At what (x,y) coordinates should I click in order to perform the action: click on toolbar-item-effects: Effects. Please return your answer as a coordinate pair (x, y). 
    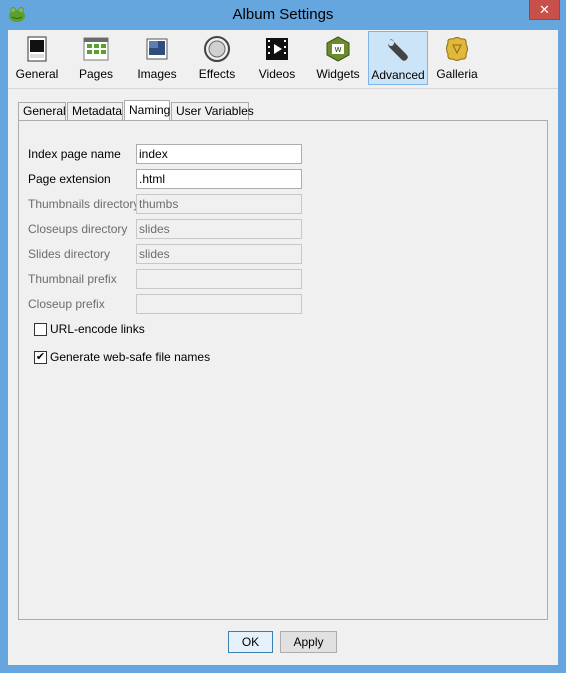
    Looking at the image, I should click on (217, 58).